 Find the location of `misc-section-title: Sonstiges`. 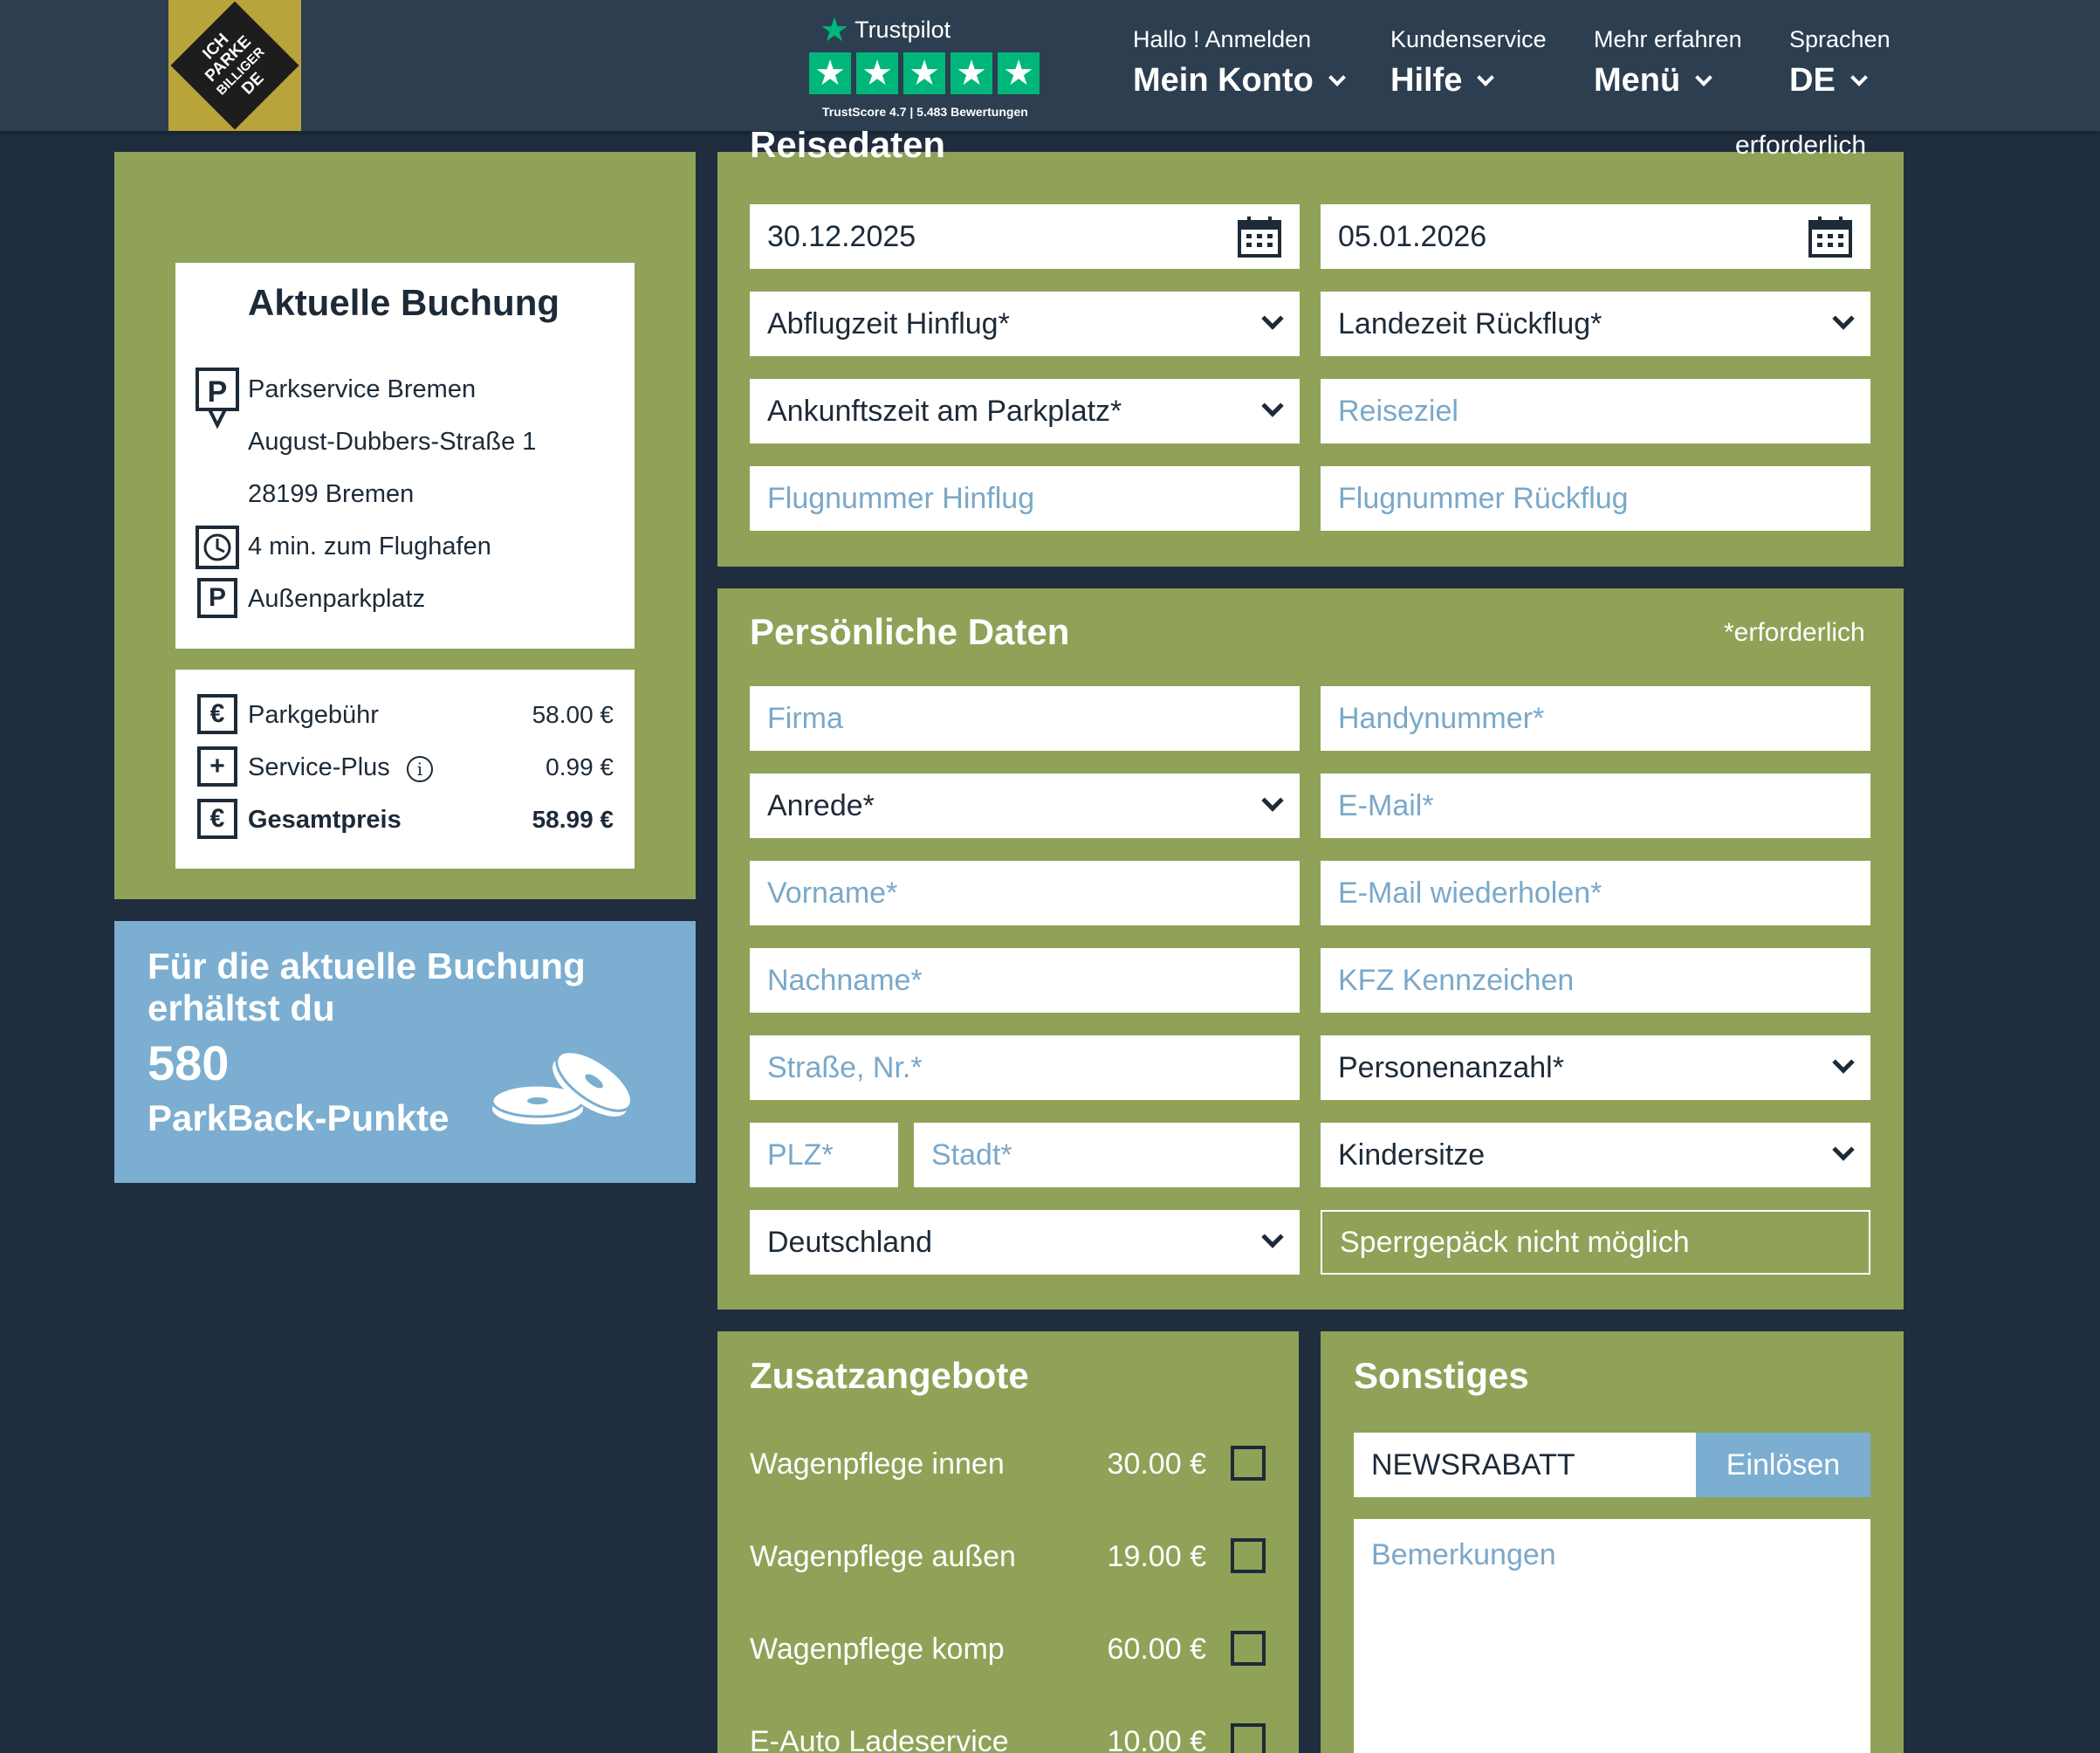

misc-section-title: Sonstiges is located at coordinates (1441, 1376).